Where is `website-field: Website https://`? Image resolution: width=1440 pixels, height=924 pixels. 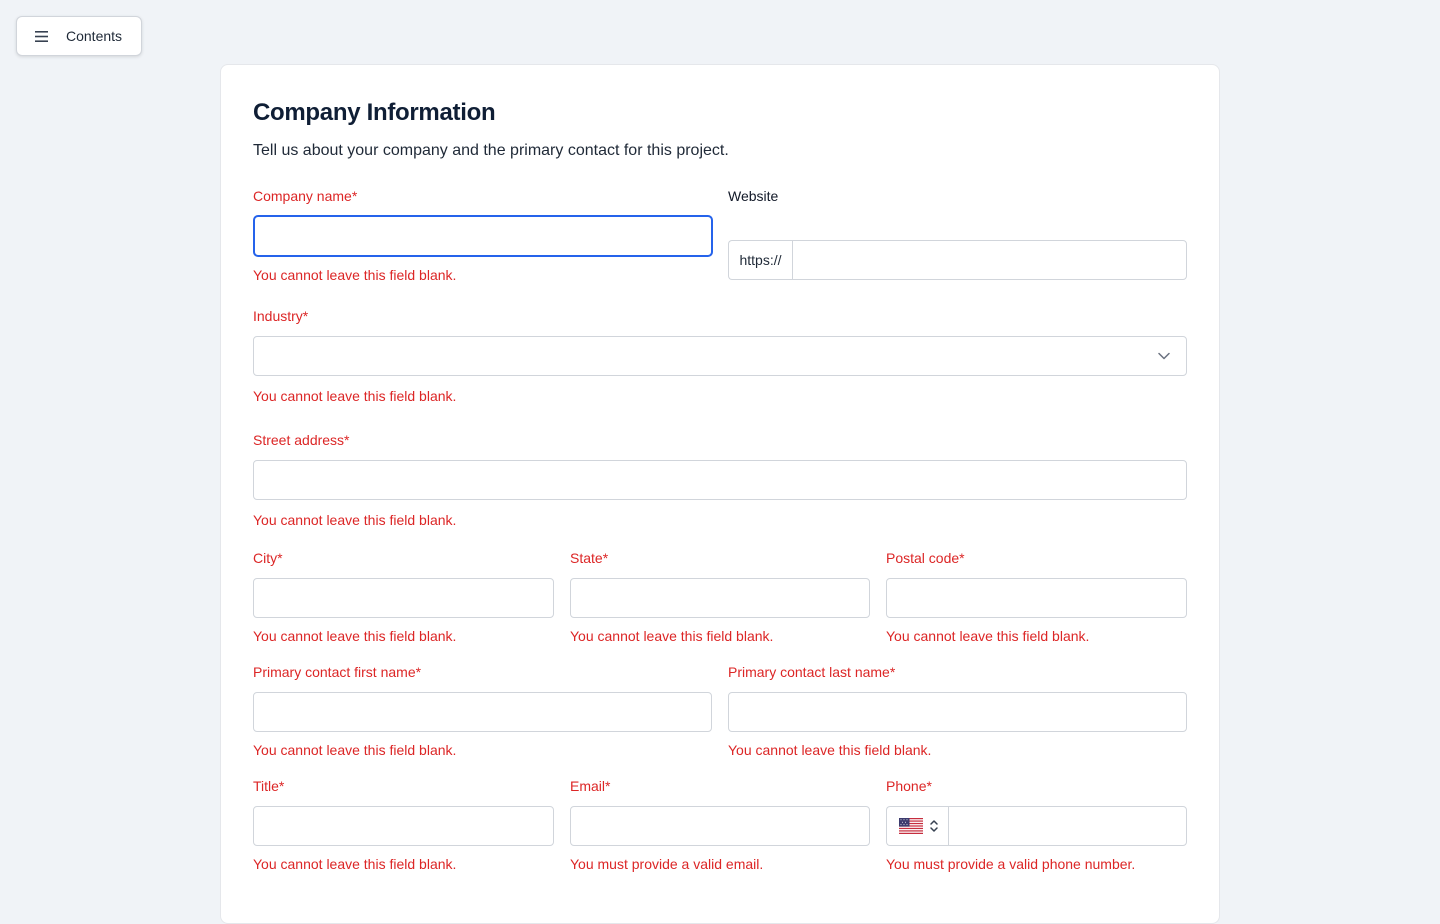
website-field: Website https:// is located at coordinates (957, 233).